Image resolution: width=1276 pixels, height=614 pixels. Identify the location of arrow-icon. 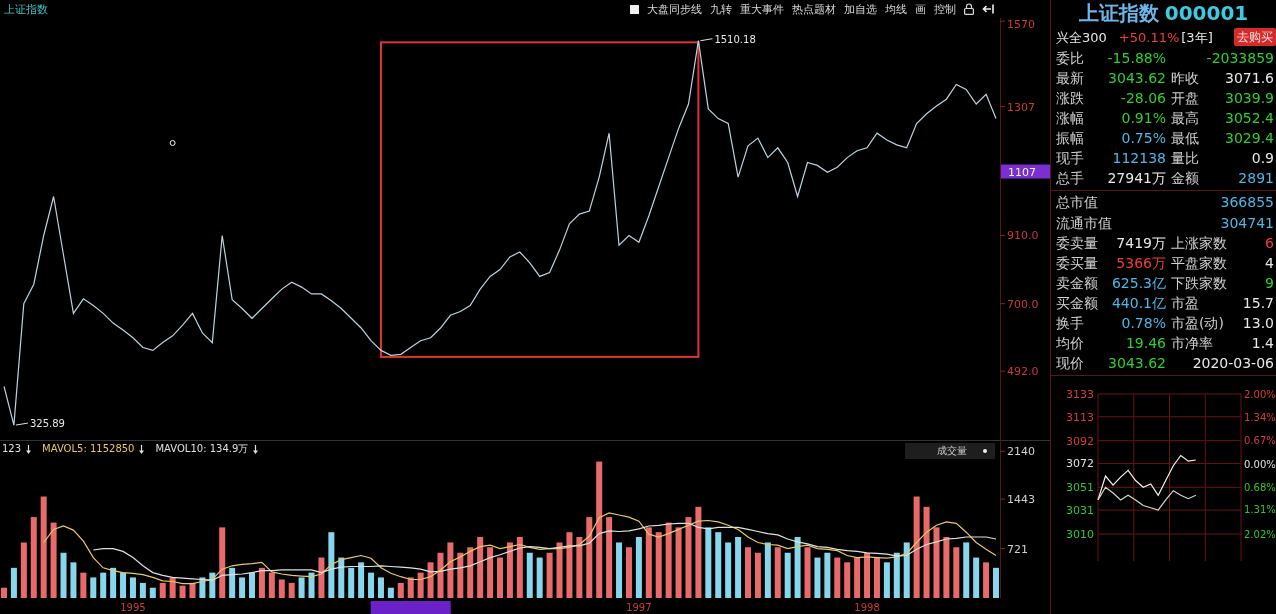
(988, 9).